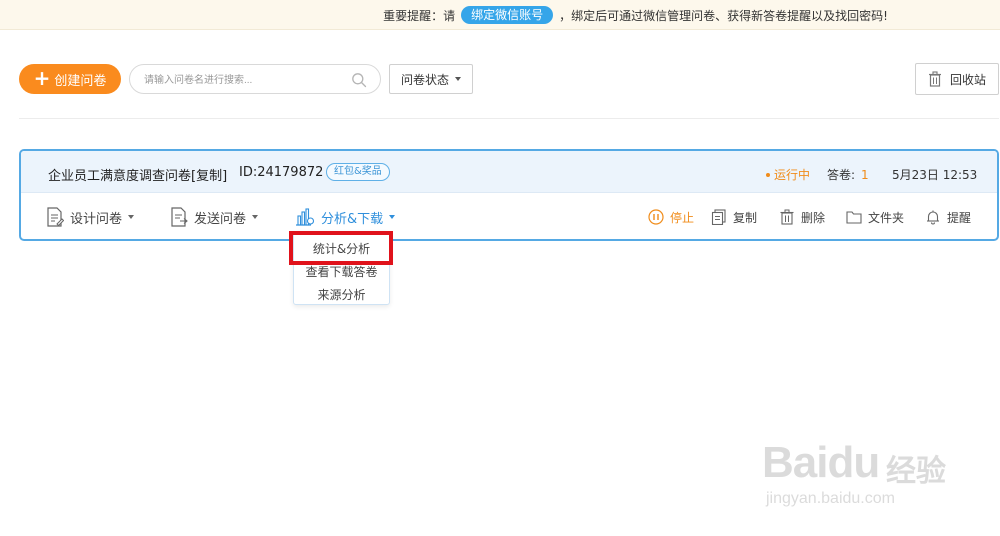 Image resolution: width=1000 pixels, height=536 pixels. I want to click on copy-label: 复制, so click(745, 217).